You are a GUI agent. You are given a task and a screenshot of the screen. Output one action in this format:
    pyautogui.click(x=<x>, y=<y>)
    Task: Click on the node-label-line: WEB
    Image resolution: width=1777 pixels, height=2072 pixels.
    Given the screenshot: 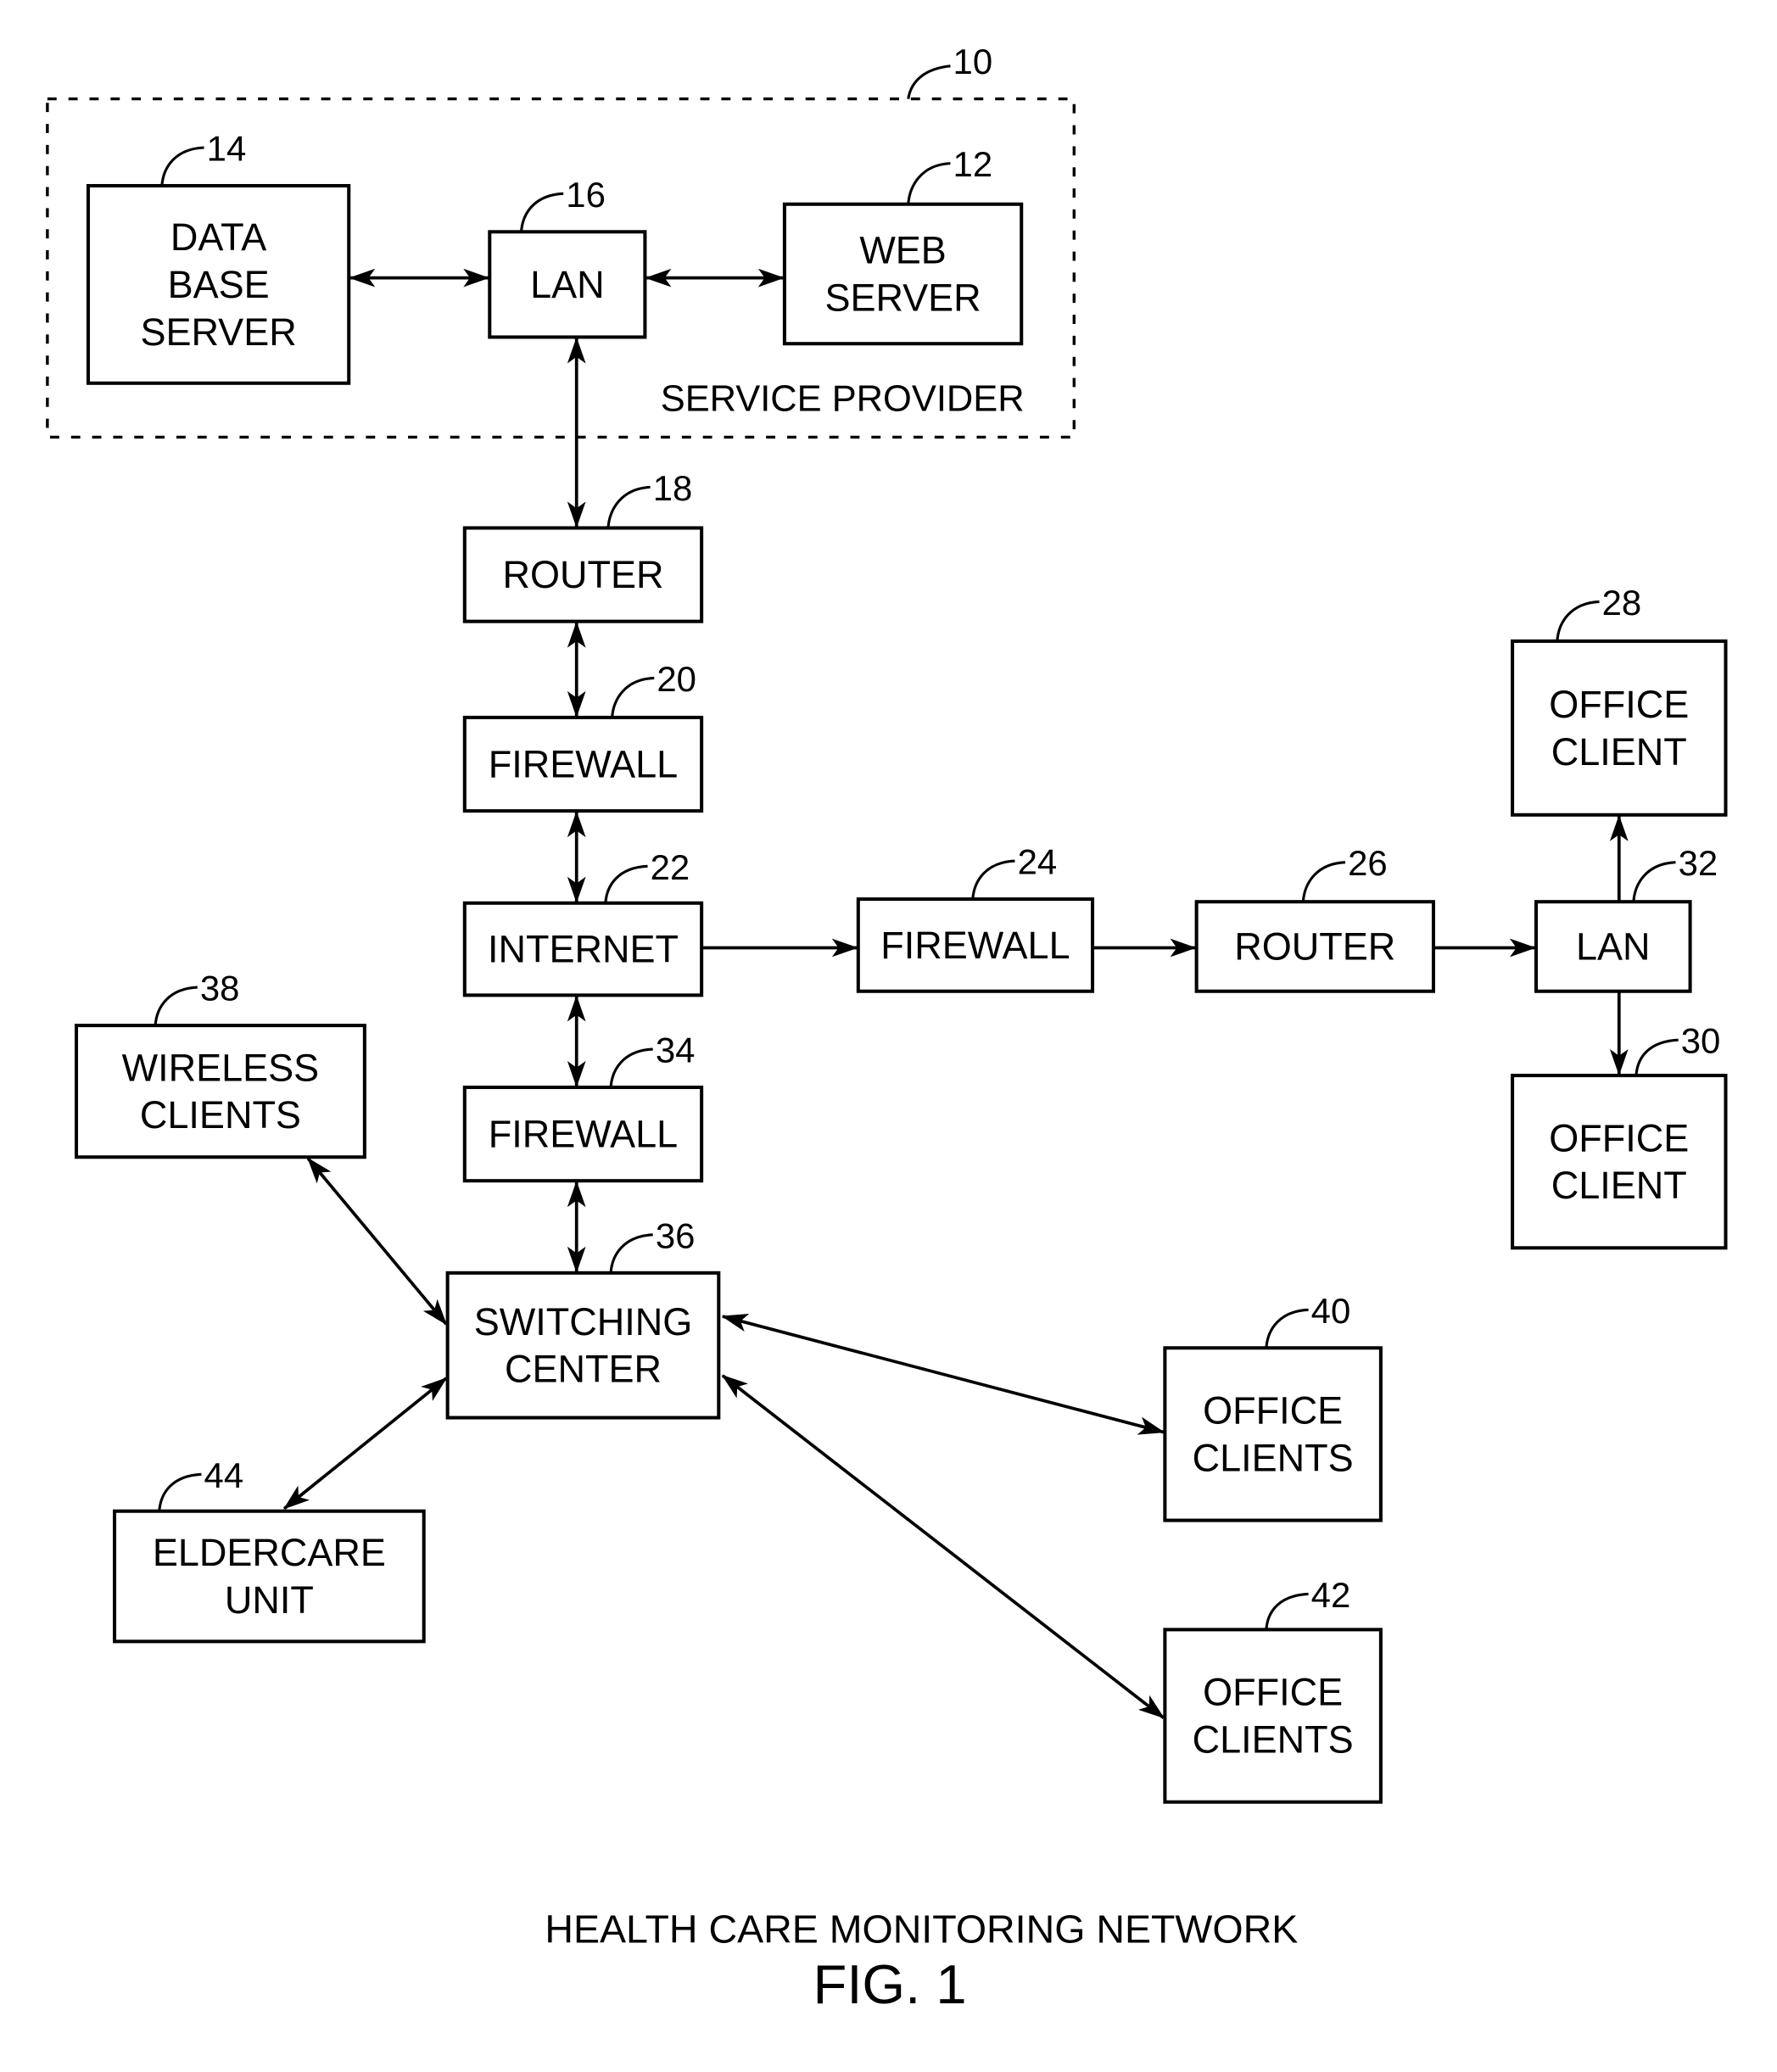 What is the action you would take?
    pyautogui.click(x=903, y=250)
    